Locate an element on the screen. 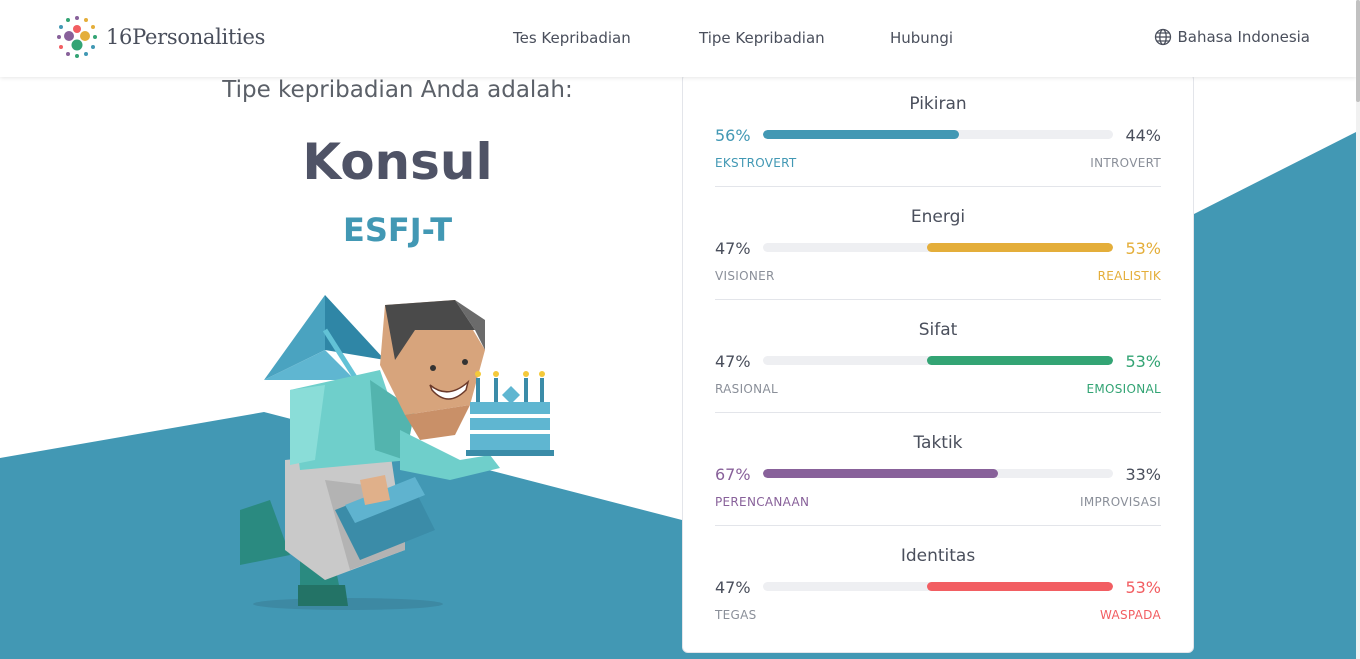  nav-tes-kepribadian: Tes Kepribadian is located at coordinates (572, 38).